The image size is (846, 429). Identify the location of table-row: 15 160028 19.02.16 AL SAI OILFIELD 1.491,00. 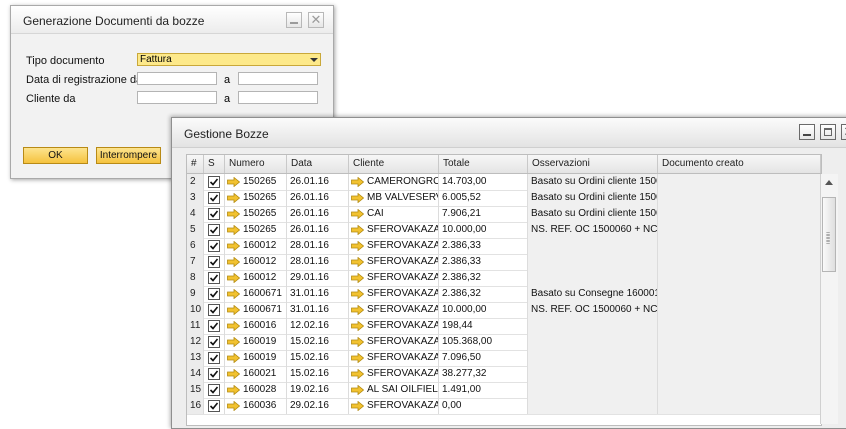
(504, 390).